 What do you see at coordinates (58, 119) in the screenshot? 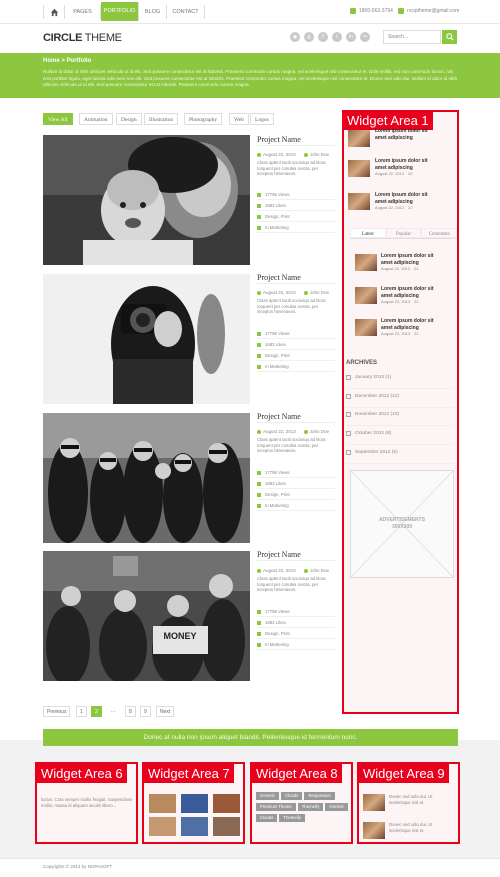
I see `filter-view-all: View All` at bounding box center [58, 119].